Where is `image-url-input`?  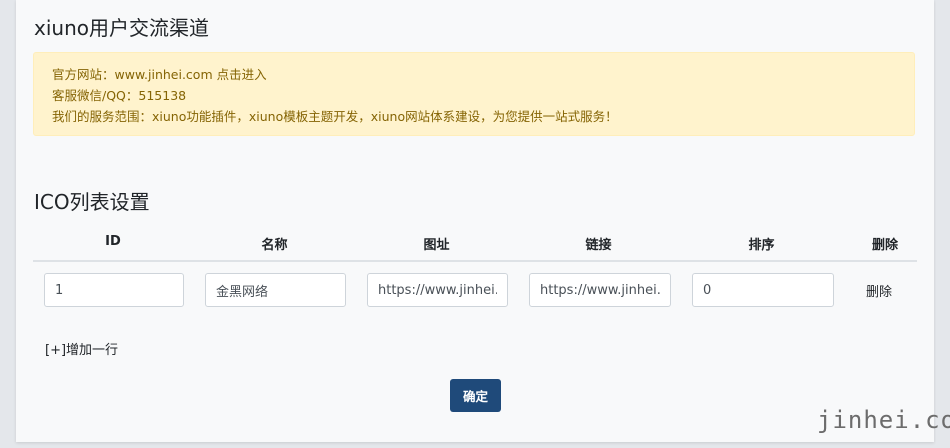 image-url-input is located at coordinates (437, 290).